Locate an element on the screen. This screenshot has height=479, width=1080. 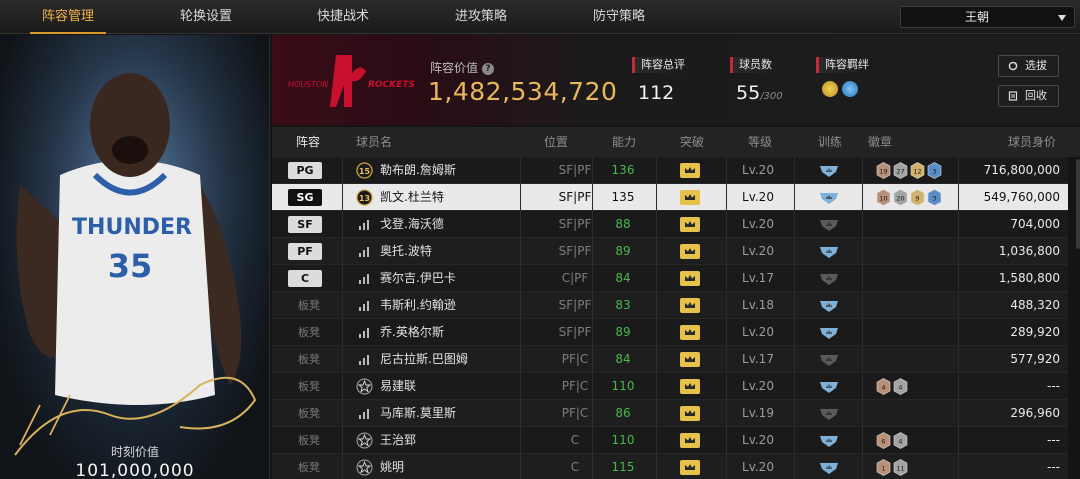
table-row: PF 奥托.波特 SF|PF 89 Lv.20 1,036,800 is located at coordinates (670, 251).